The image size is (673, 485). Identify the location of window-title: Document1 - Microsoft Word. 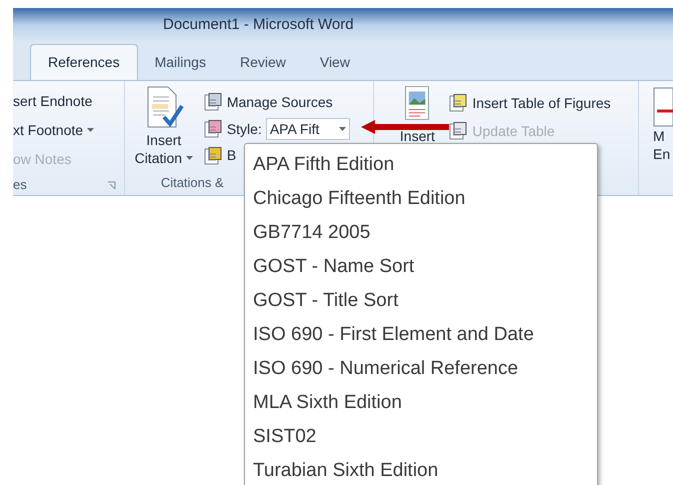
(258, 24).